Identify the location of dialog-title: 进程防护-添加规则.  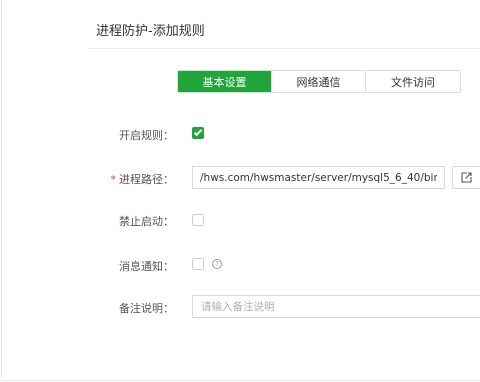
(150, 31).